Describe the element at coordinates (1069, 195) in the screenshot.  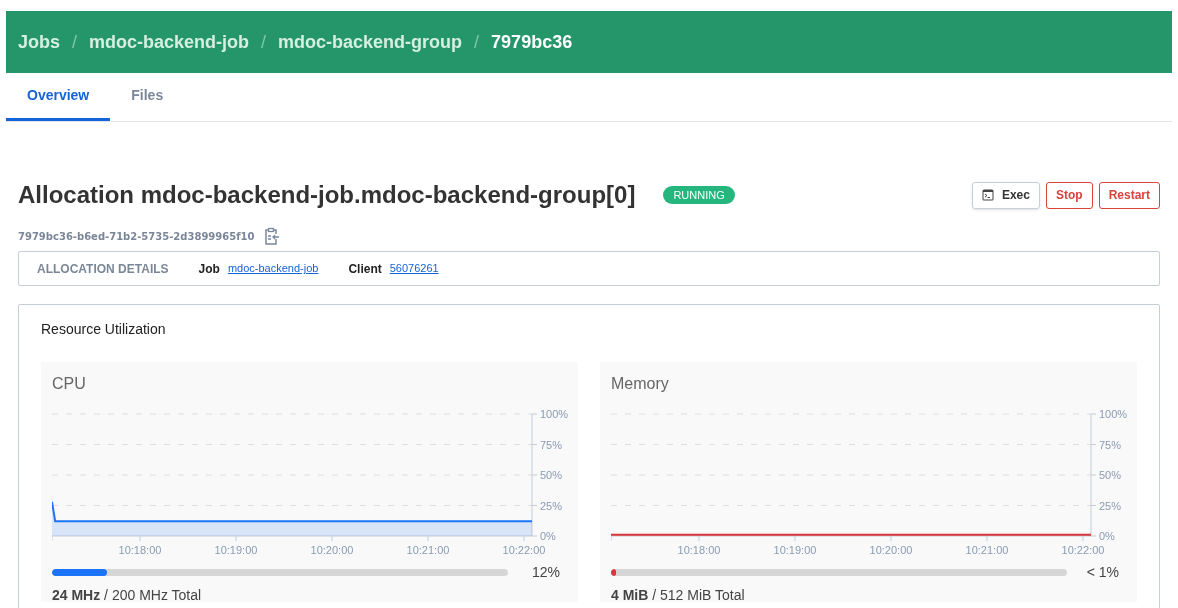
I see `action-button: Stop` at that location.